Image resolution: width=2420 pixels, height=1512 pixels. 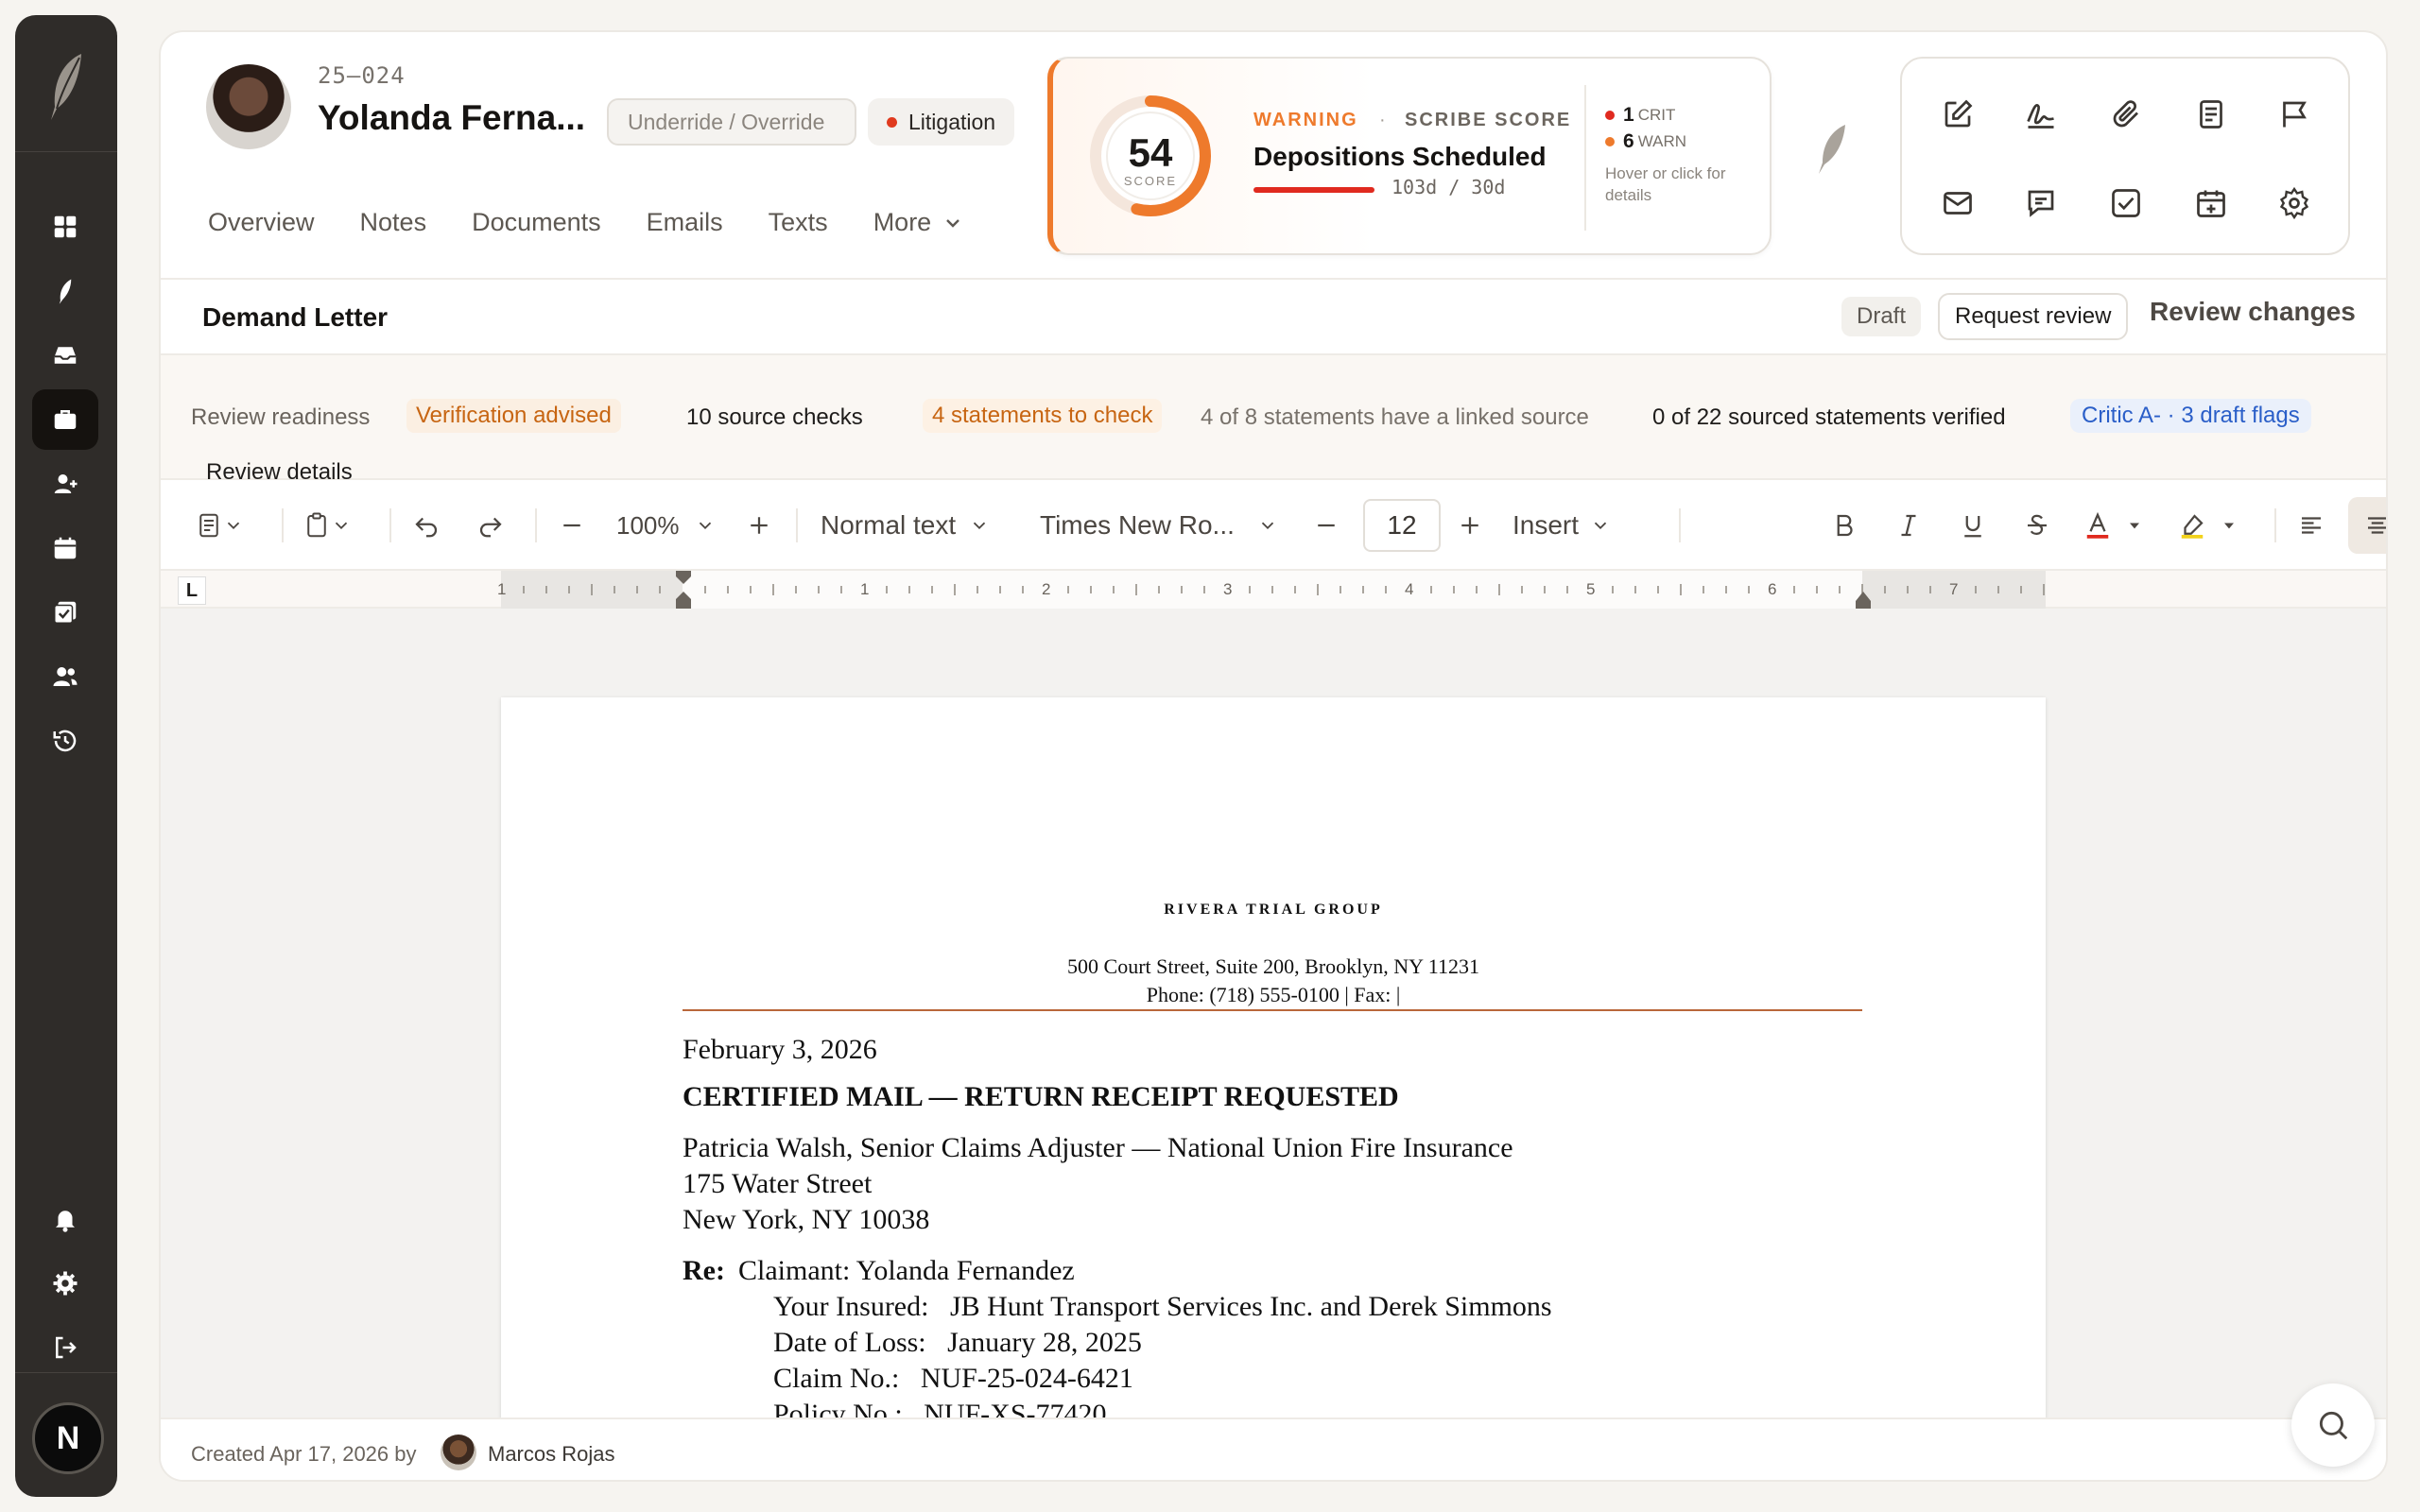 What do you see at coordinates (906, 1270) in the screenshot?
I see `re-claimant: Claimant: Yolanda Fernandez` at bounding box center [906, 1270].